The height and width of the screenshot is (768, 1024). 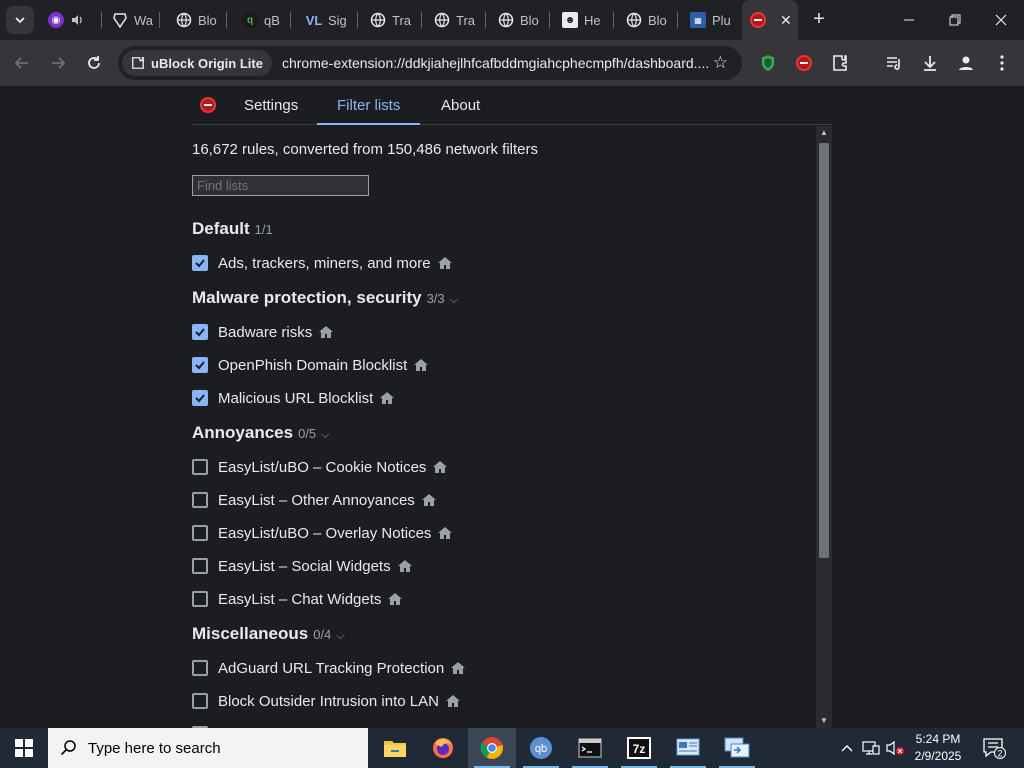 I want to click on reload-button, so click(x=94, y=63).